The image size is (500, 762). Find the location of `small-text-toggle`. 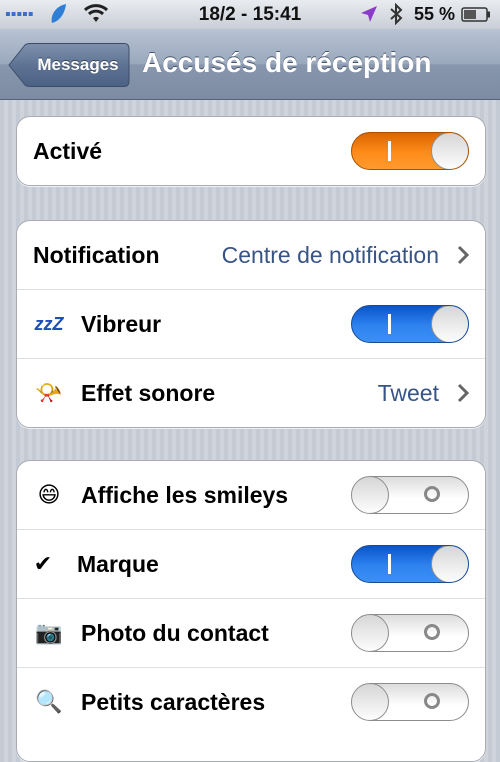

small-text-toggle is located at coordinates (410, 702).